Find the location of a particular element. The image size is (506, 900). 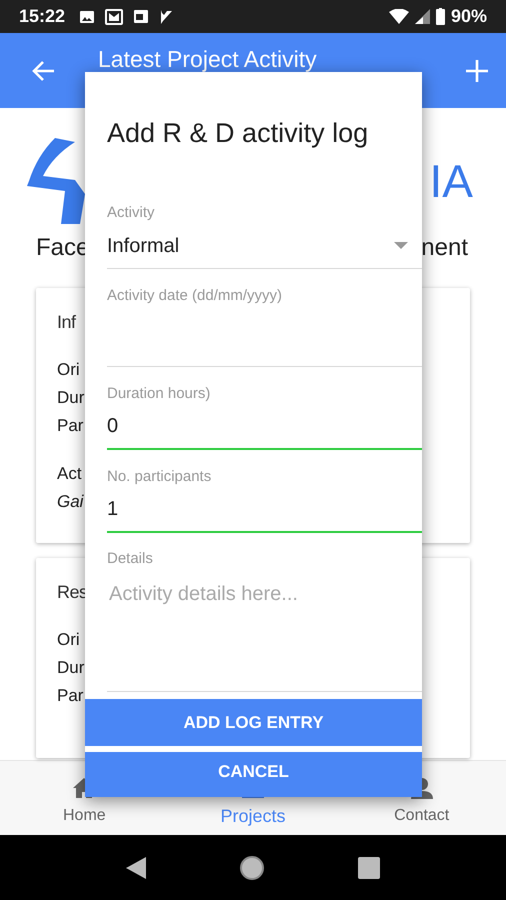

app-bar-title: Latest Project Activity is located at coordinates (207, 59).